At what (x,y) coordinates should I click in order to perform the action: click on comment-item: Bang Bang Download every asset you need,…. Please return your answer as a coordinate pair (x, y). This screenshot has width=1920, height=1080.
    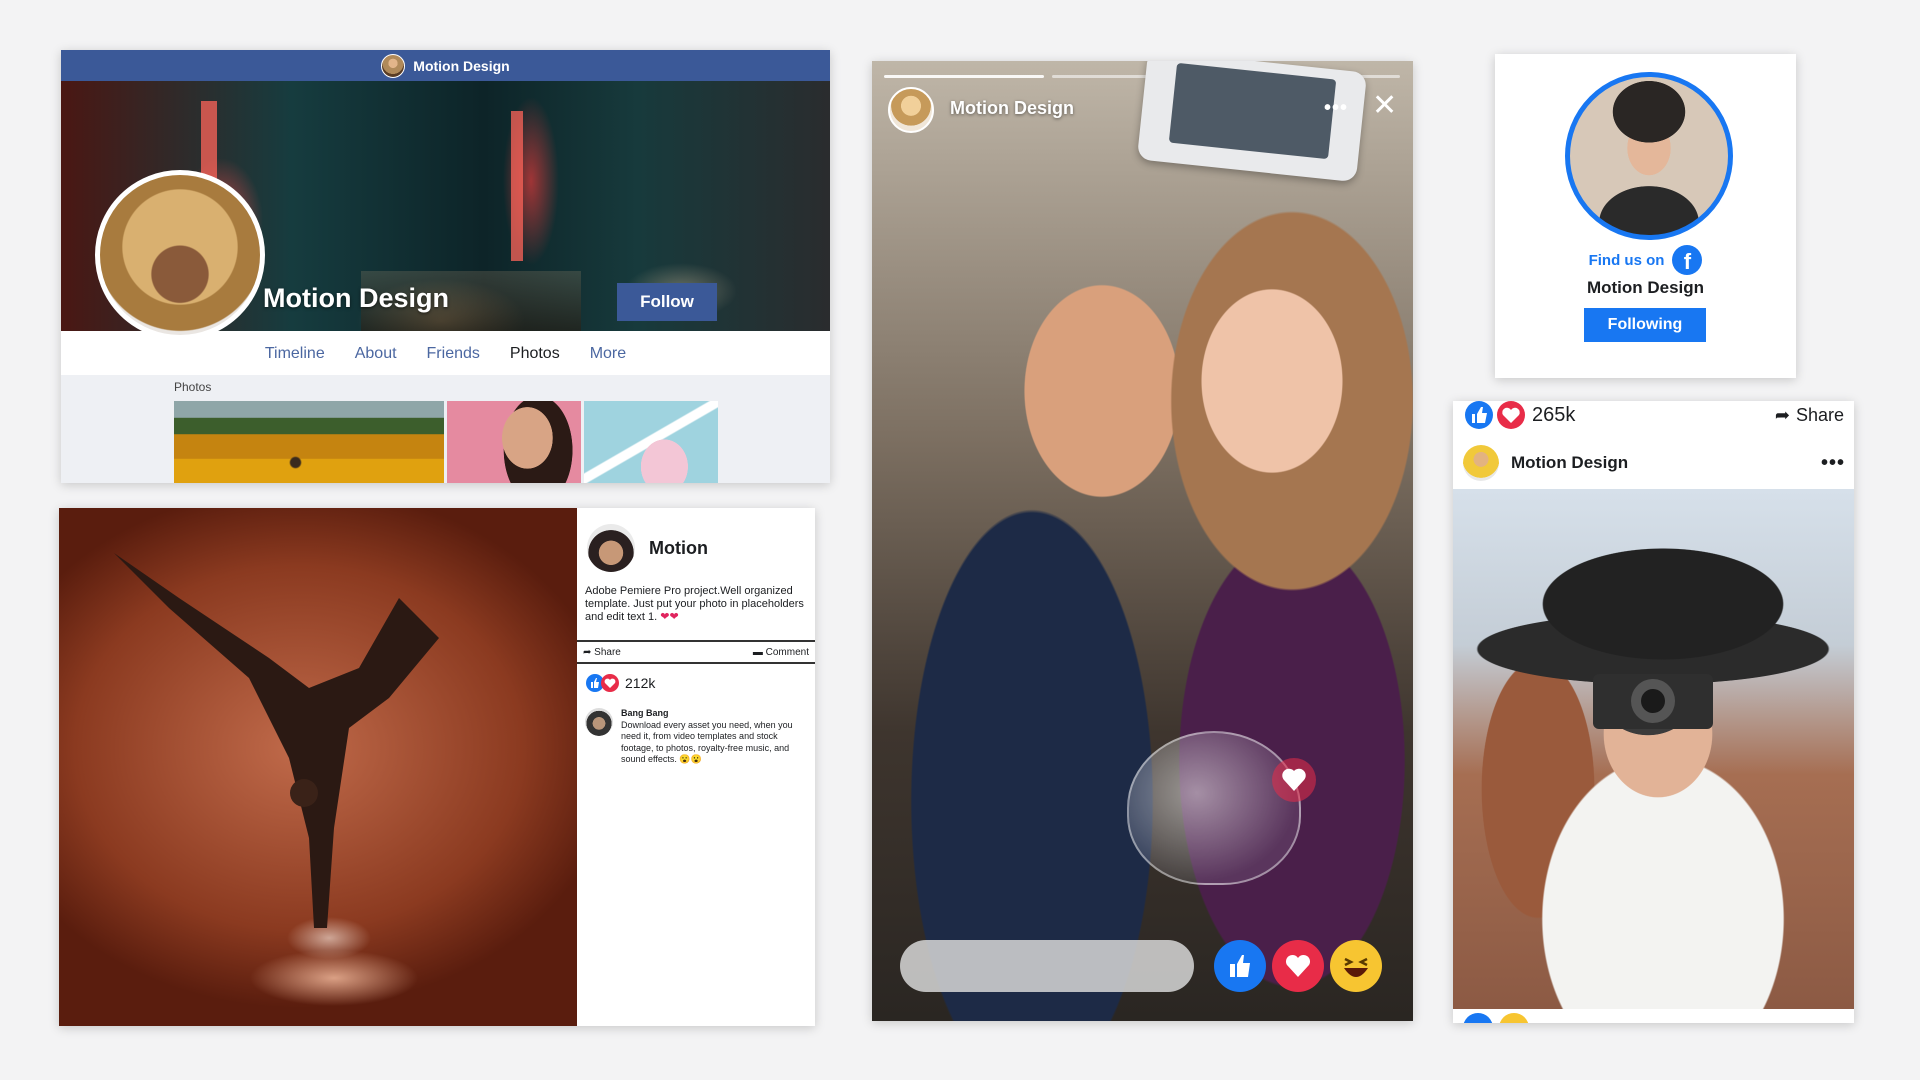
    Looking at the image, I should click on (695, 737).